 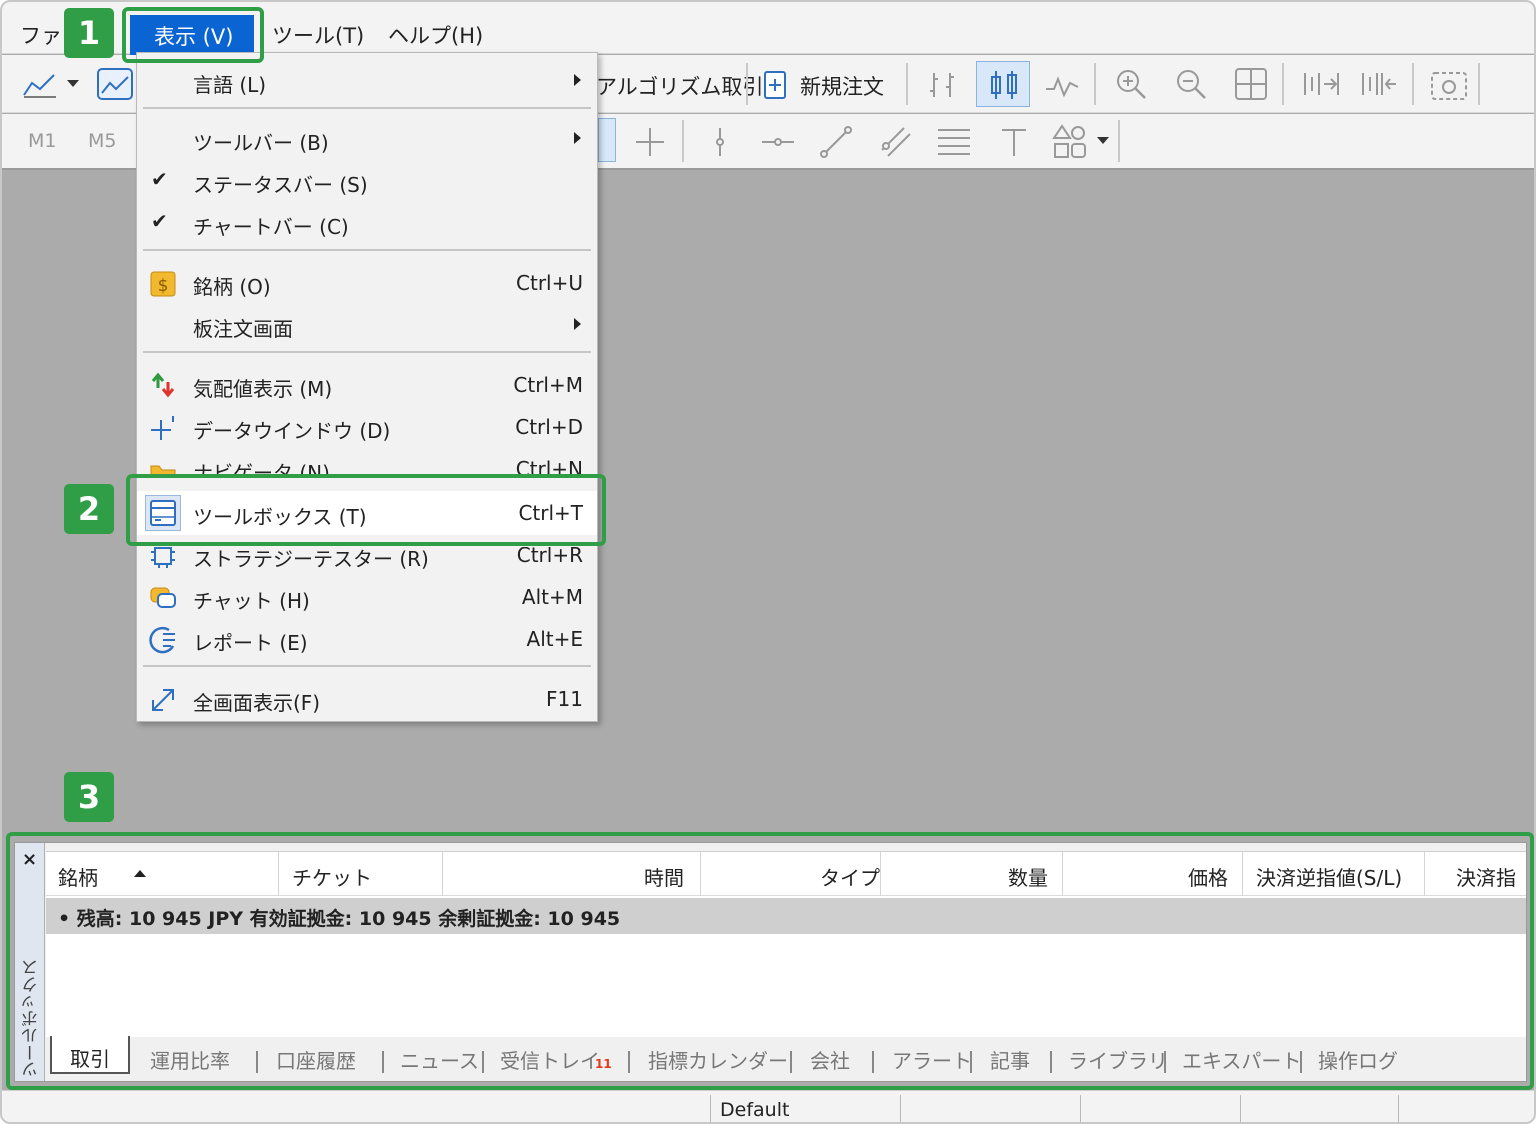 I want to click on menu-item-data-window: データウインドウ (D) Ctrl+D, so click(x=367, y=427).